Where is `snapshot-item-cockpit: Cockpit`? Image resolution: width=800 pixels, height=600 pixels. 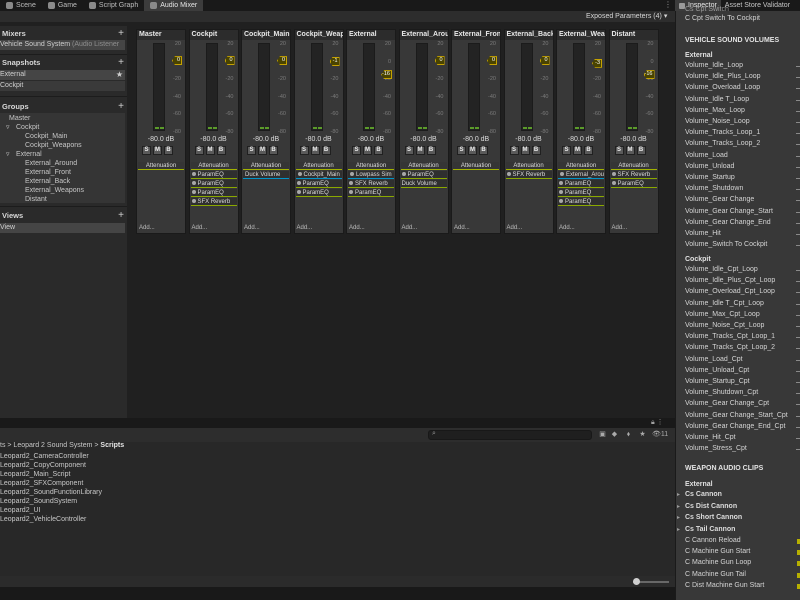
snapshot-item-cockpit: Cockpit is located at coordinates (62, 86).